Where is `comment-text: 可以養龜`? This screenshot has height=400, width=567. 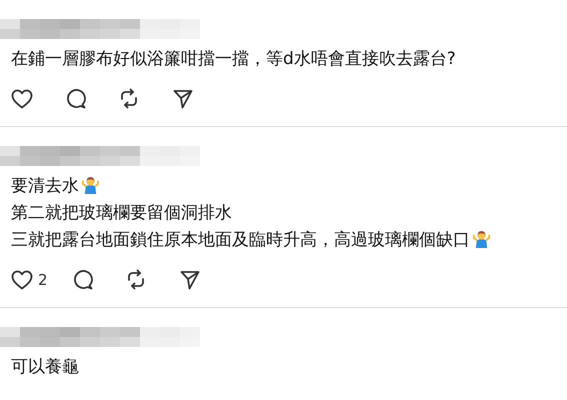
comment-text: 可以養龜 is located at coordinates (45, 367).